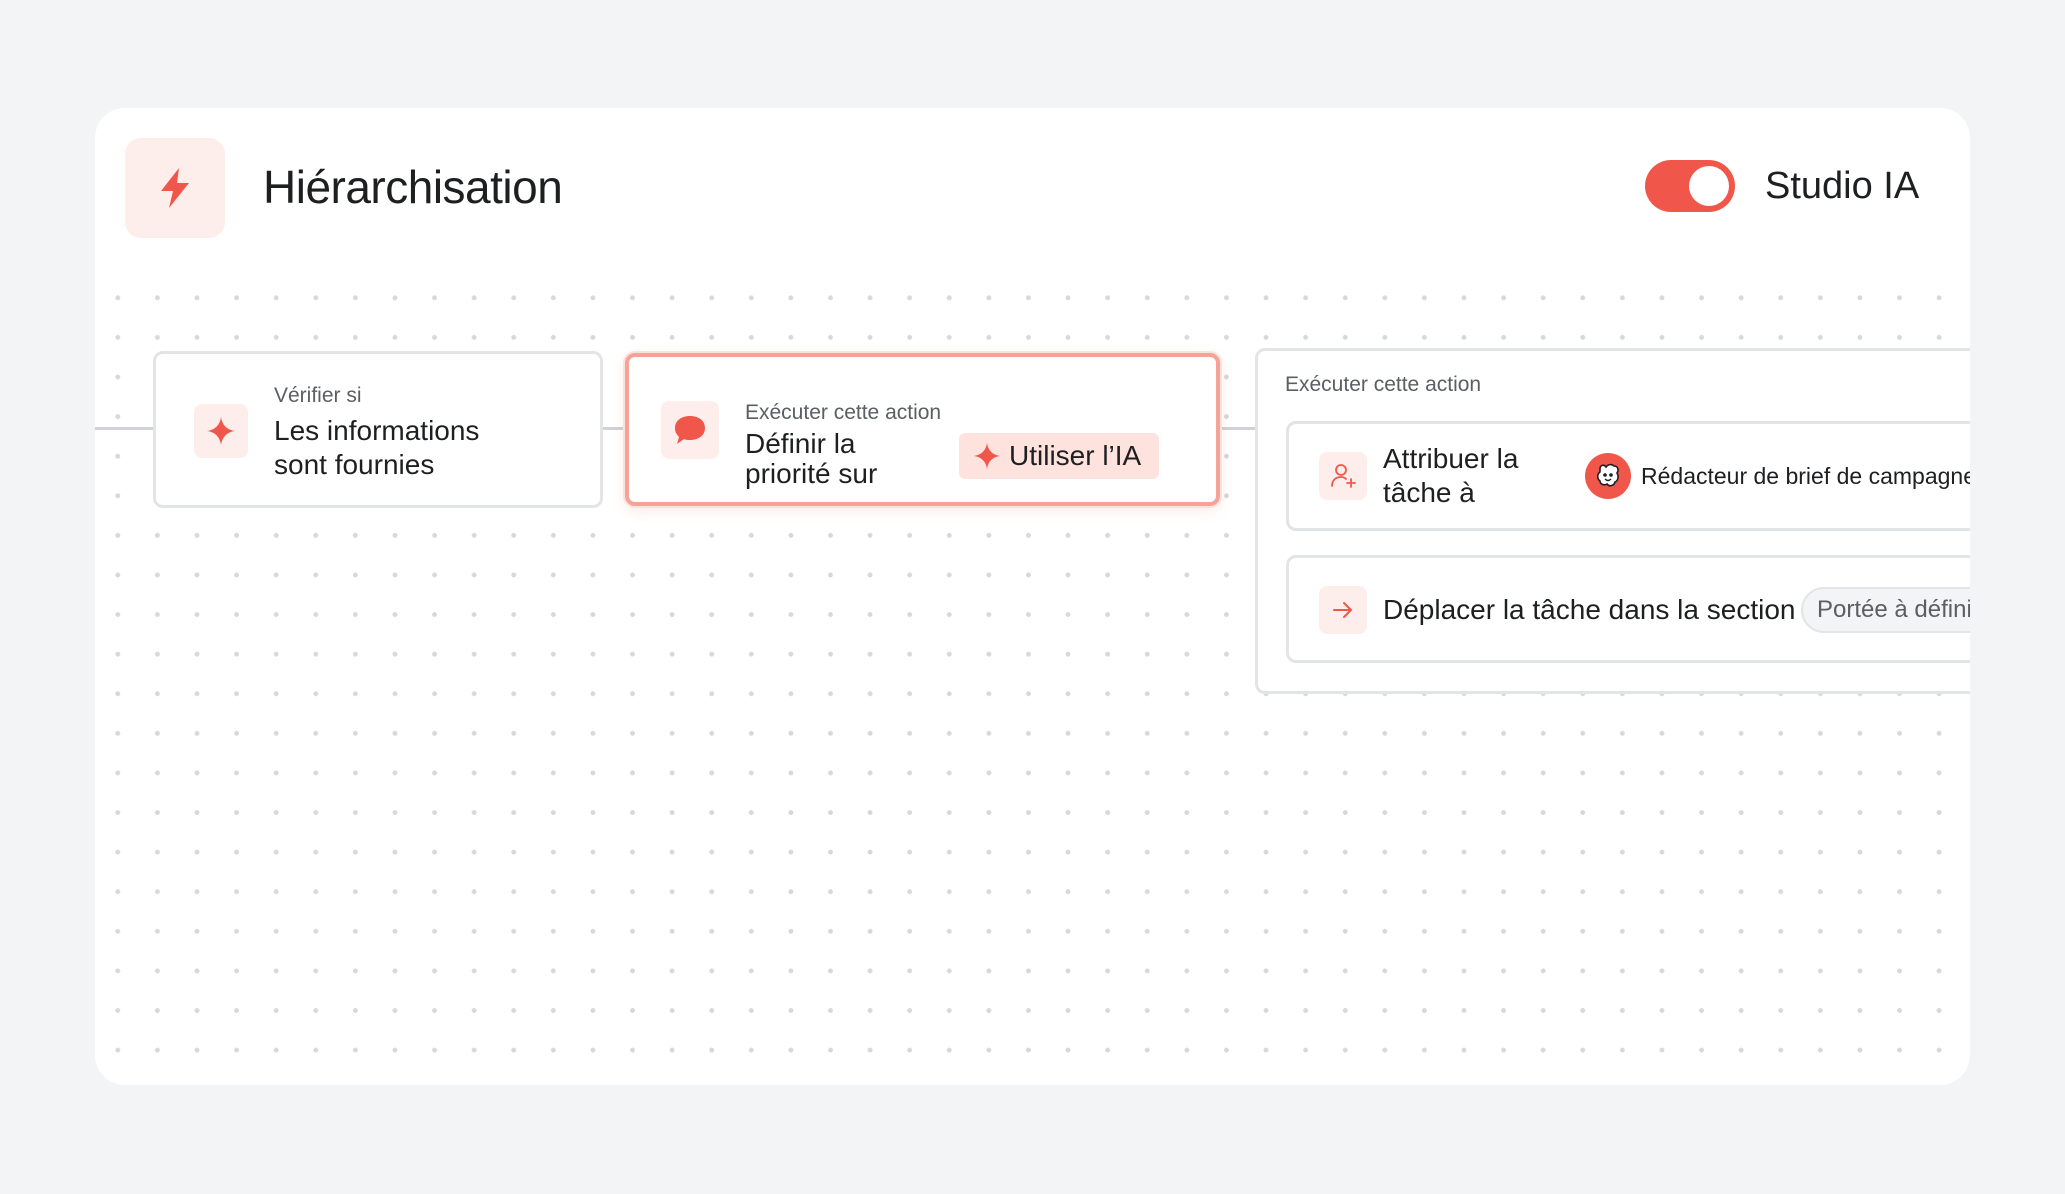 The image size is (2065, 1194). Describe the element at coordinates (843, 412) in the screenshot. I see `priority-action-label: Exécuter cette action` at that location.